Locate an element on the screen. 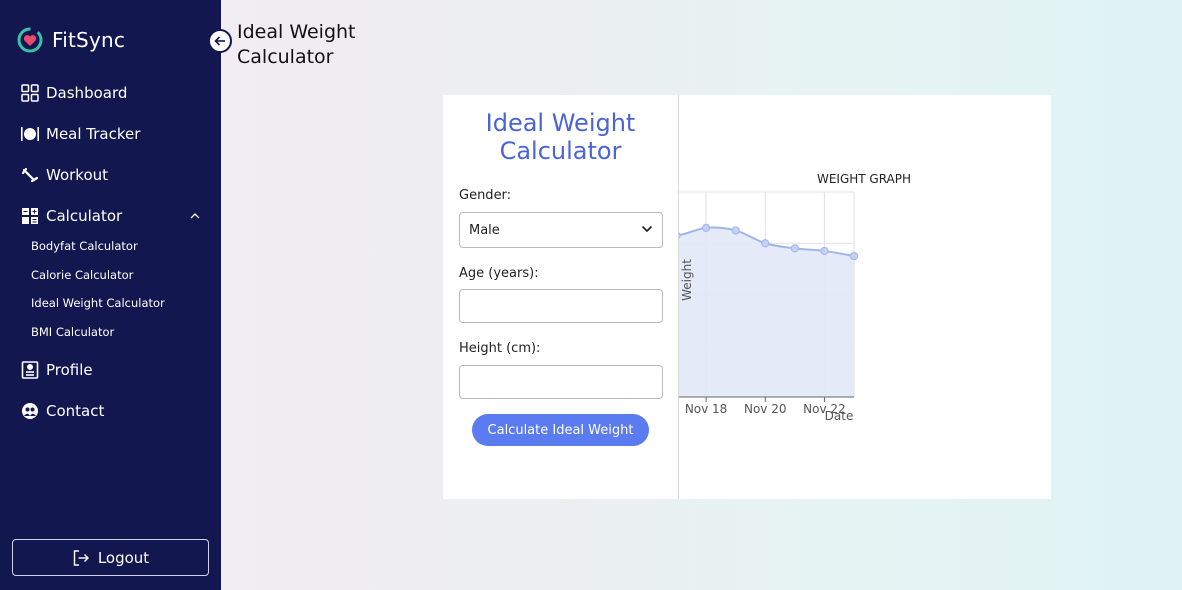  plate-icon is located at coordinates (30, 134).